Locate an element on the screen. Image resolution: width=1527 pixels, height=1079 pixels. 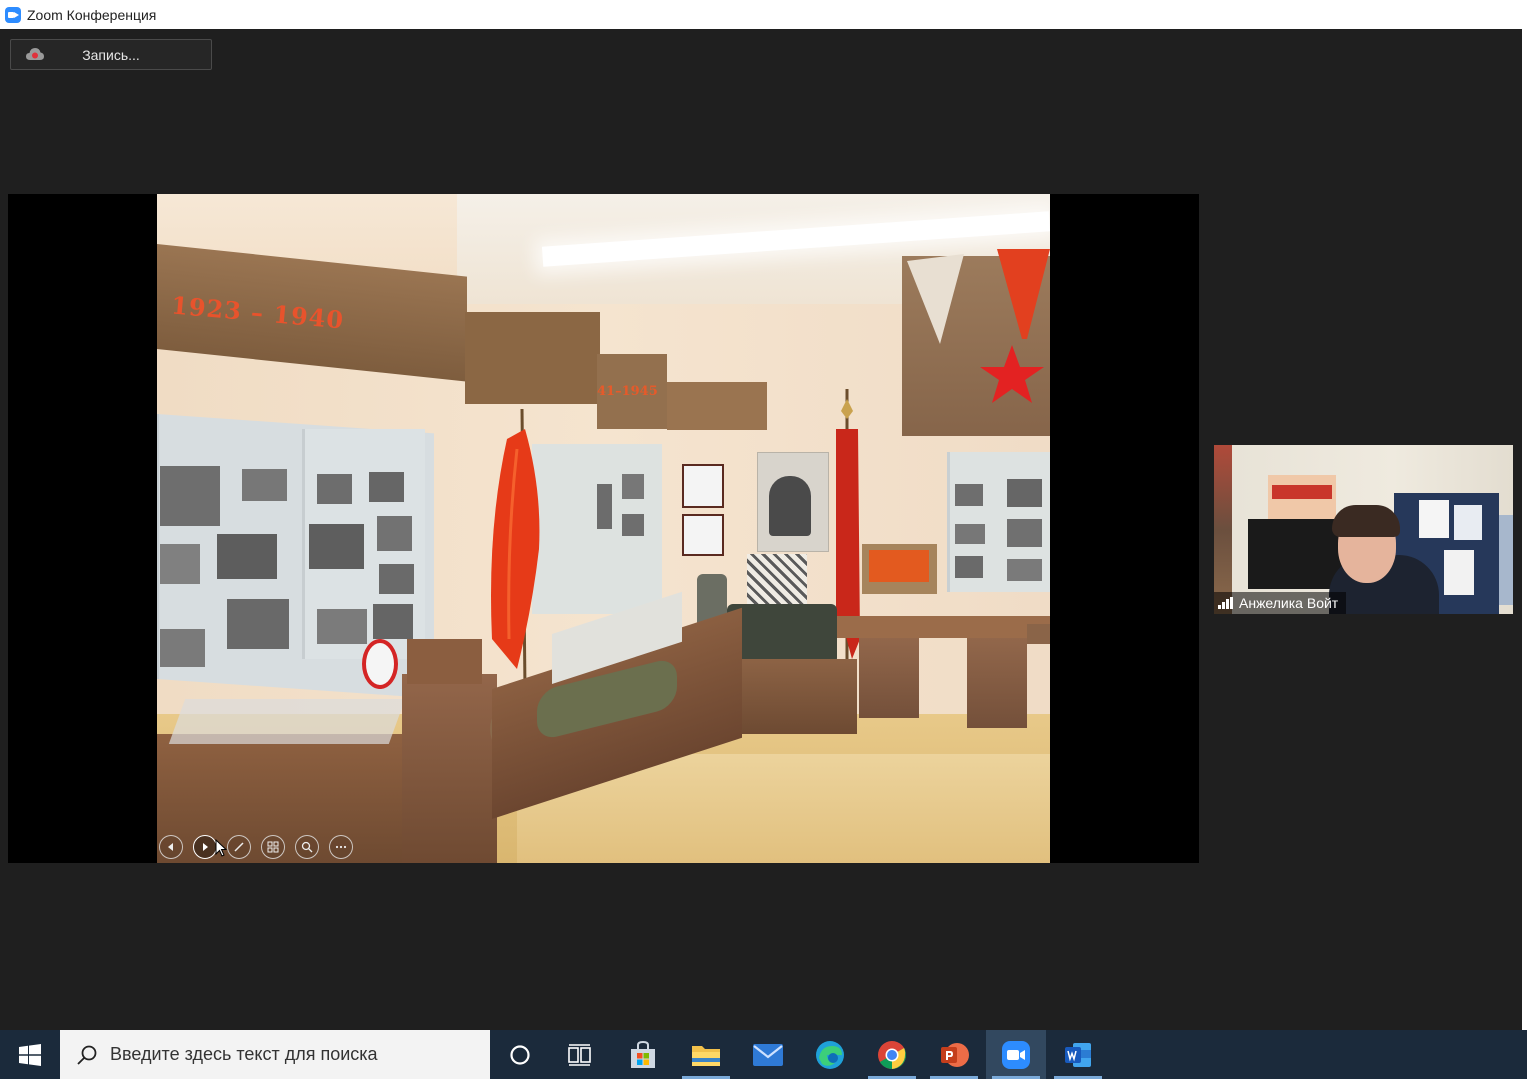
microsoft-store-button is located at coordinates (643, 1054).